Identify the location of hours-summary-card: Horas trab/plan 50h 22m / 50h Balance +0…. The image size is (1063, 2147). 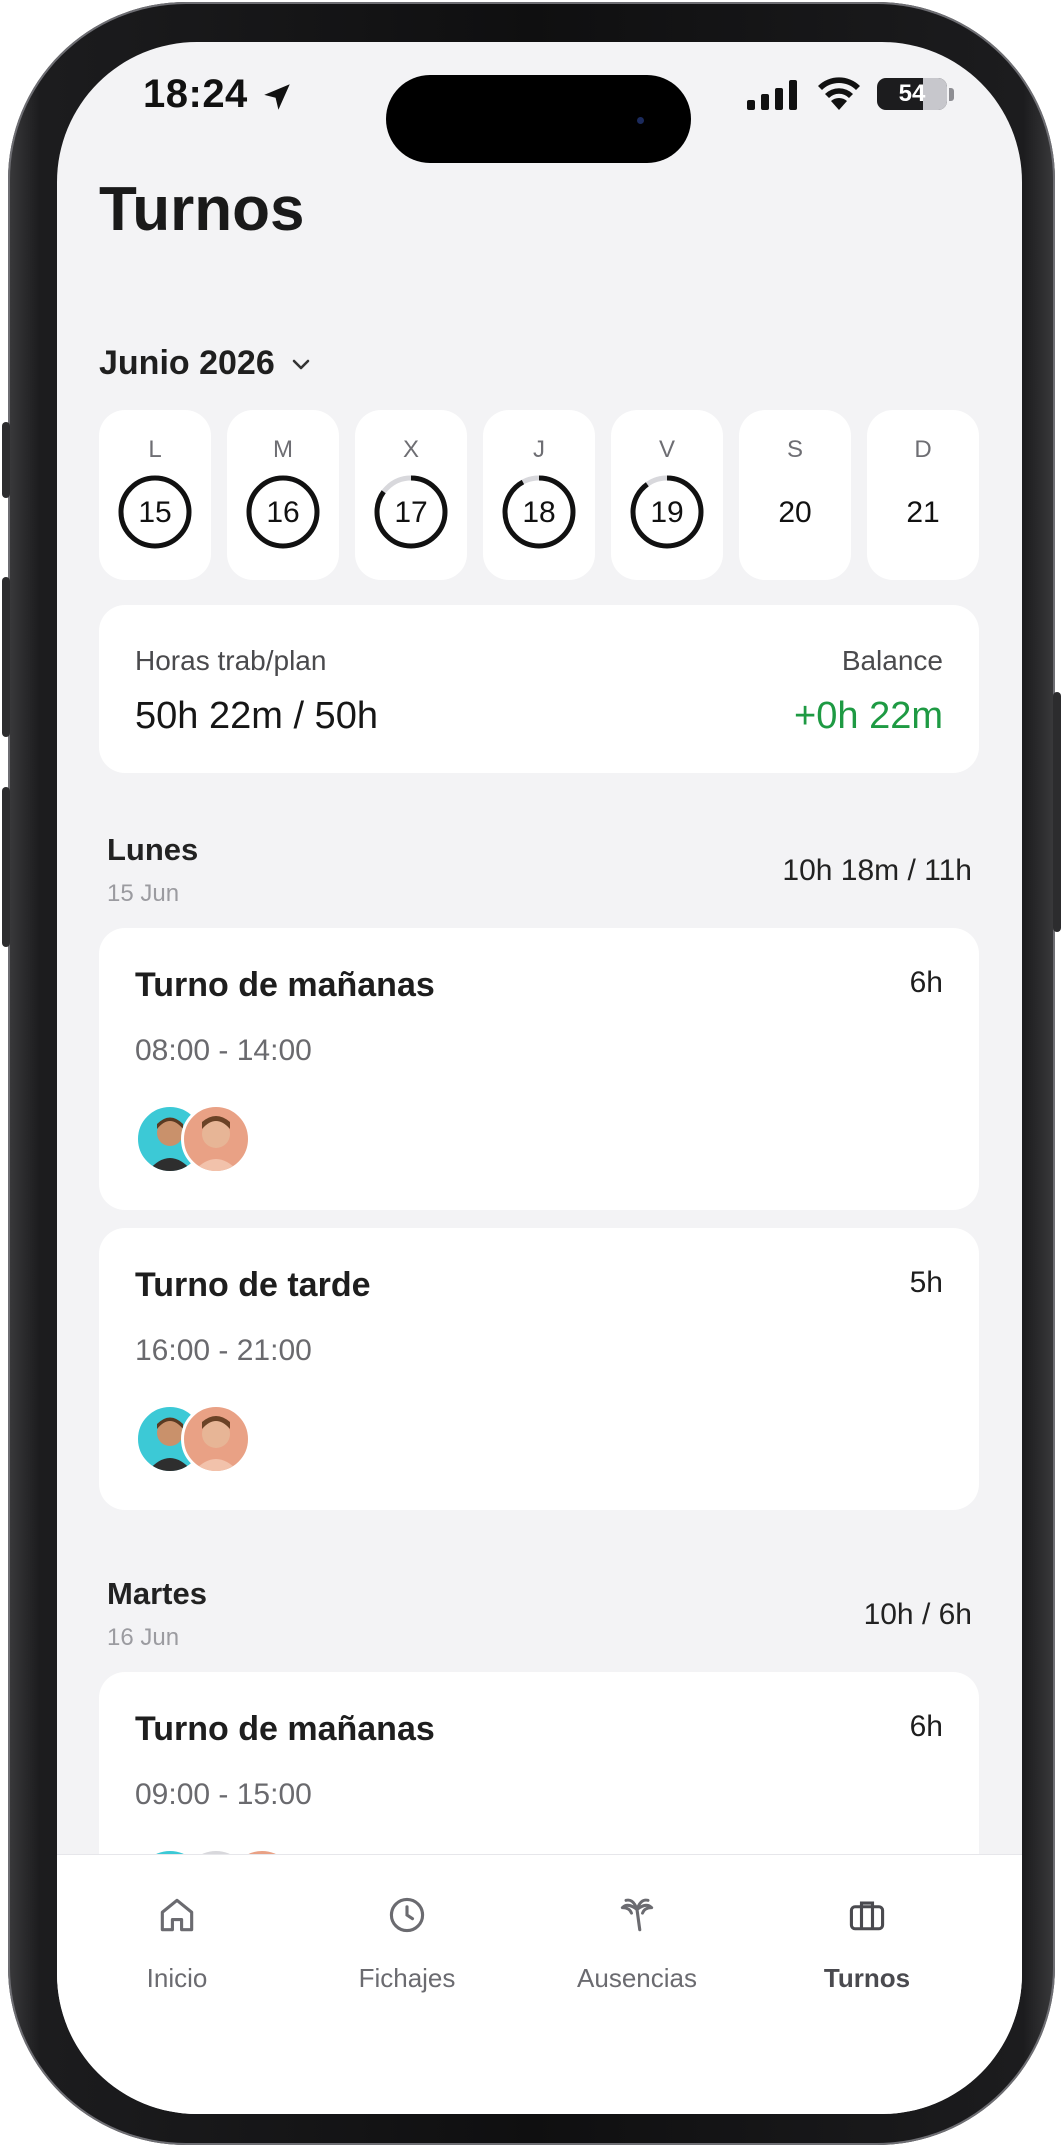
(539, 689).